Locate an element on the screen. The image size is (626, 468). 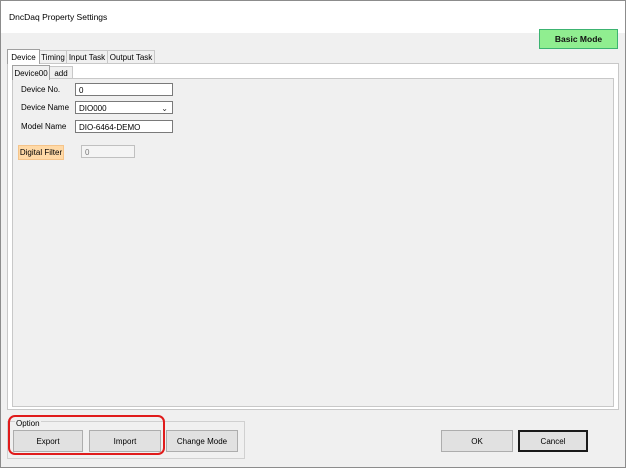
tab-timing: Timing is located at coordinates (53, 56).